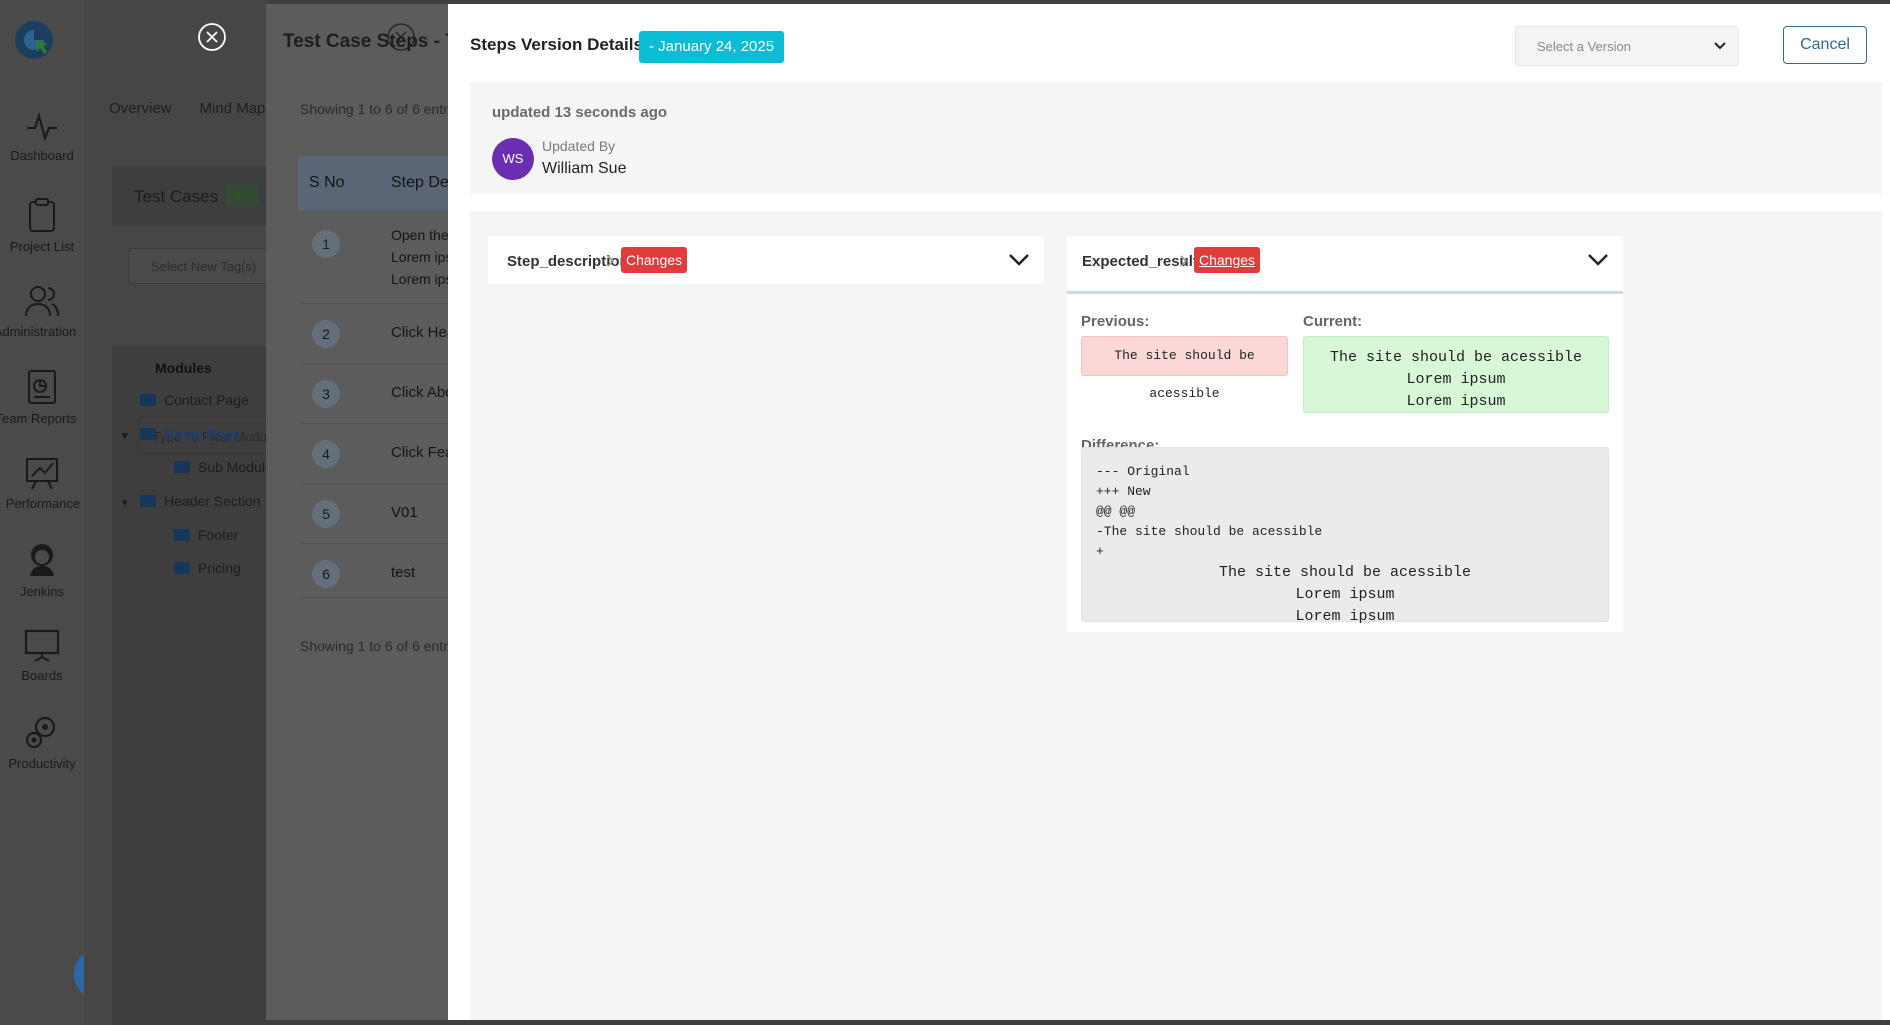 The image size is (1890, 1025). Describe the element at coordinates (219, 568) in the screenshot. I see `module-label: Pricing` at that location.